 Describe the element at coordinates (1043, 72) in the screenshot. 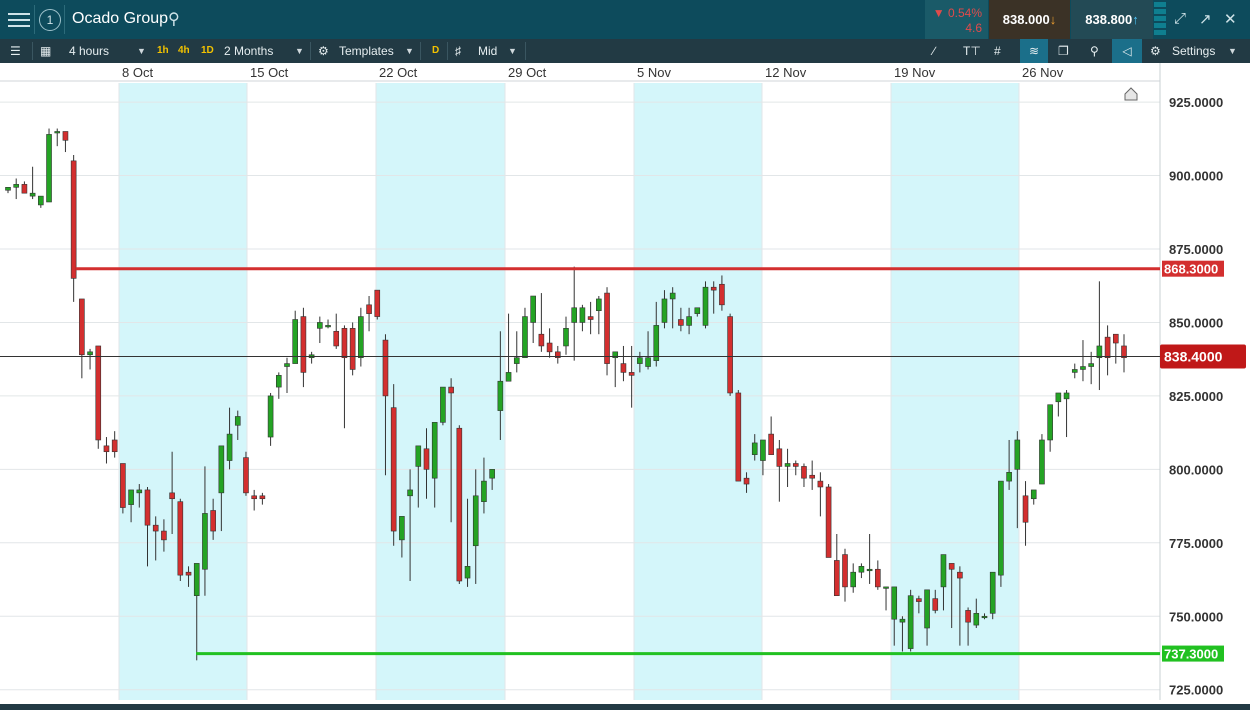

I see `x-tick-label: 26 Nov` at that location.